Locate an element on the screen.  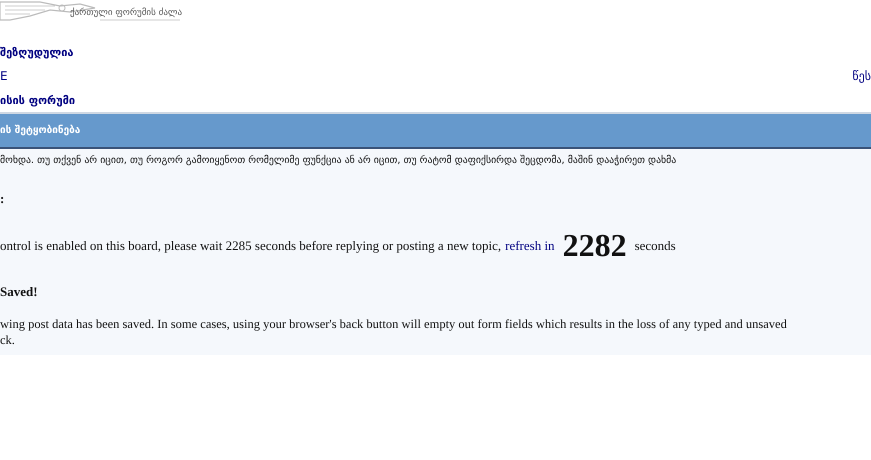
nav-link: E is located at coordinates (4, 76).